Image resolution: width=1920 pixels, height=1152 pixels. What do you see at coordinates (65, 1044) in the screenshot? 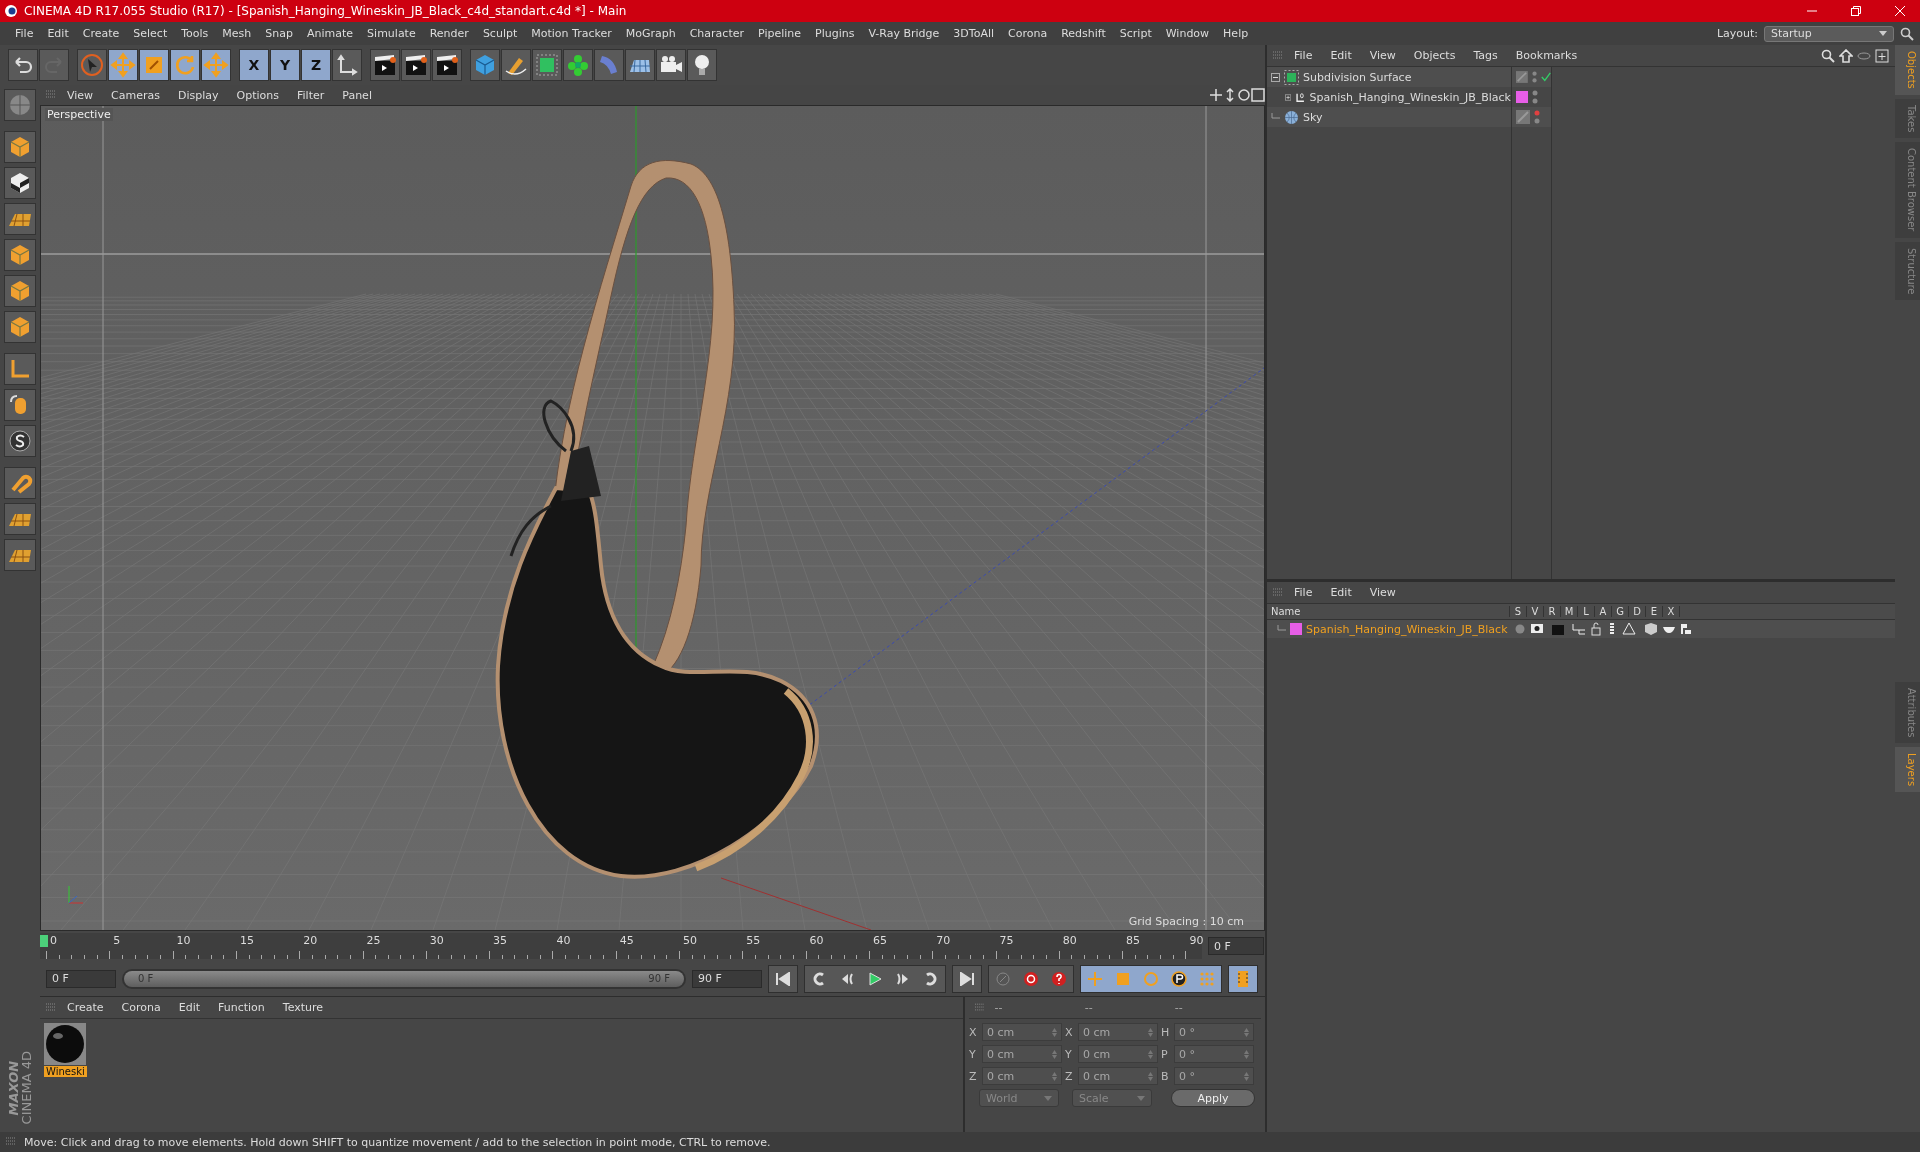
I see `material-swatch` at bounding box center [65, 1044].